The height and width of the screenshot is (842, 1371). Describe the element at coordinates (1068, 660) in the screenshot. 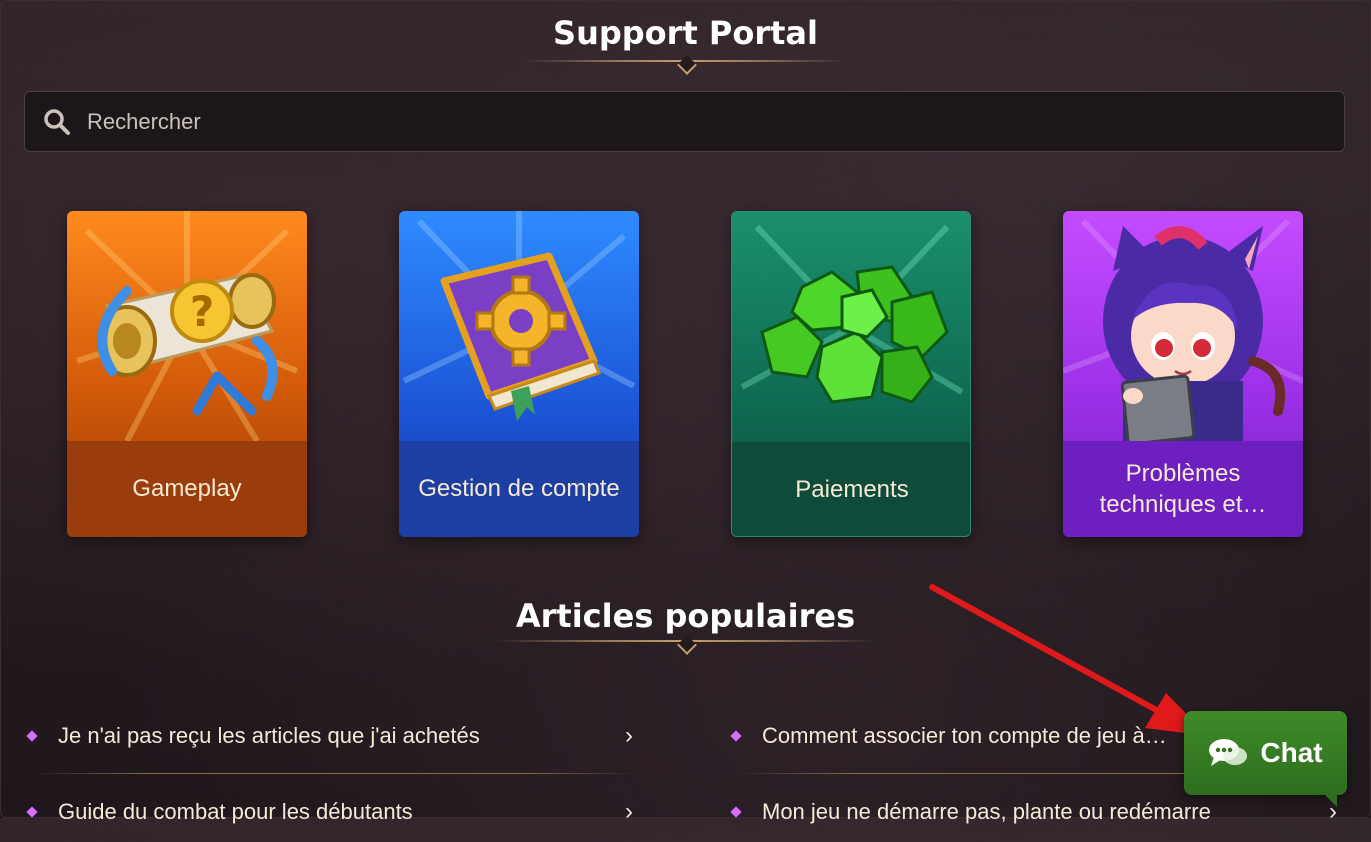

I see `annotation-arrow` at that location.